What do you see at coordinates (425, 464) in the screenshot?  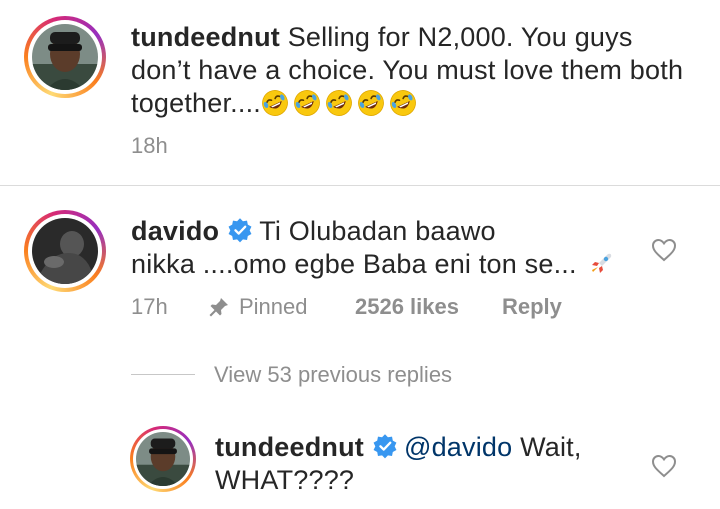 I see `reply-text-block: tundeednut @davido Wait, WHAT????` at bounding box center [425, 464].